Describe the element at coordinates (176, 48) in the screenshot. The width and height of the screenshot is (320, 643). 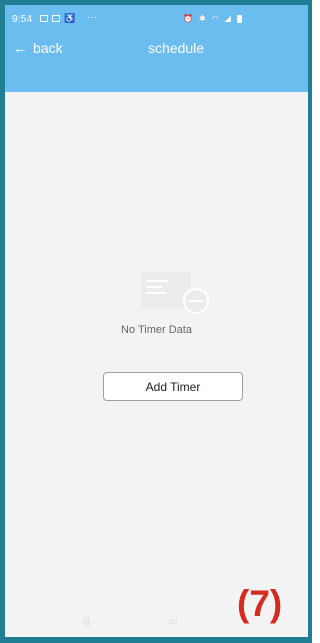
I see `page-title: schedule` at that location.